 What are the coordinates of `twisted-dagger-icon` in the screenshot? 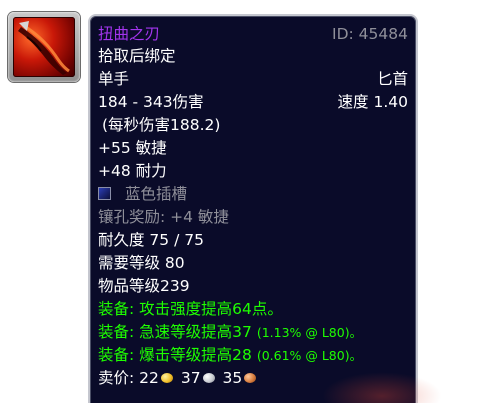 It's located at (44, 47).